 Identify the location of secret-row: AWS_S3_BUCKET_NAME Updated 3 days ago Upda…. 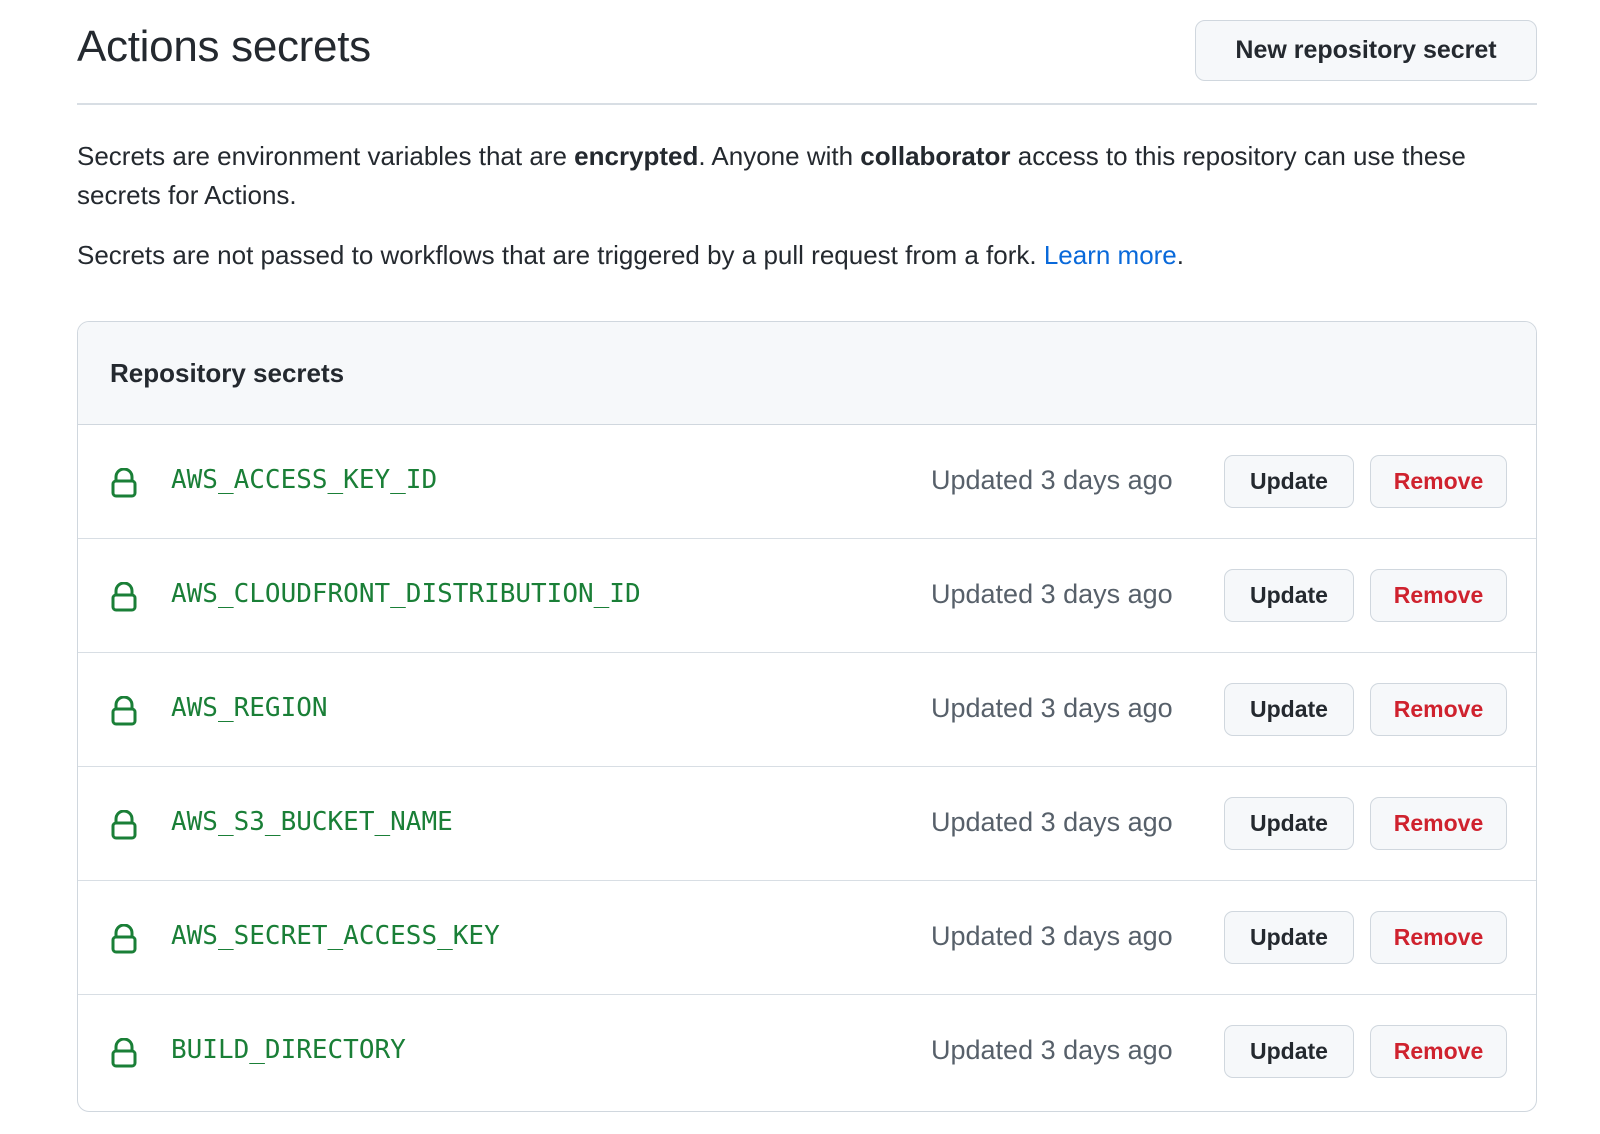
(807, 824).